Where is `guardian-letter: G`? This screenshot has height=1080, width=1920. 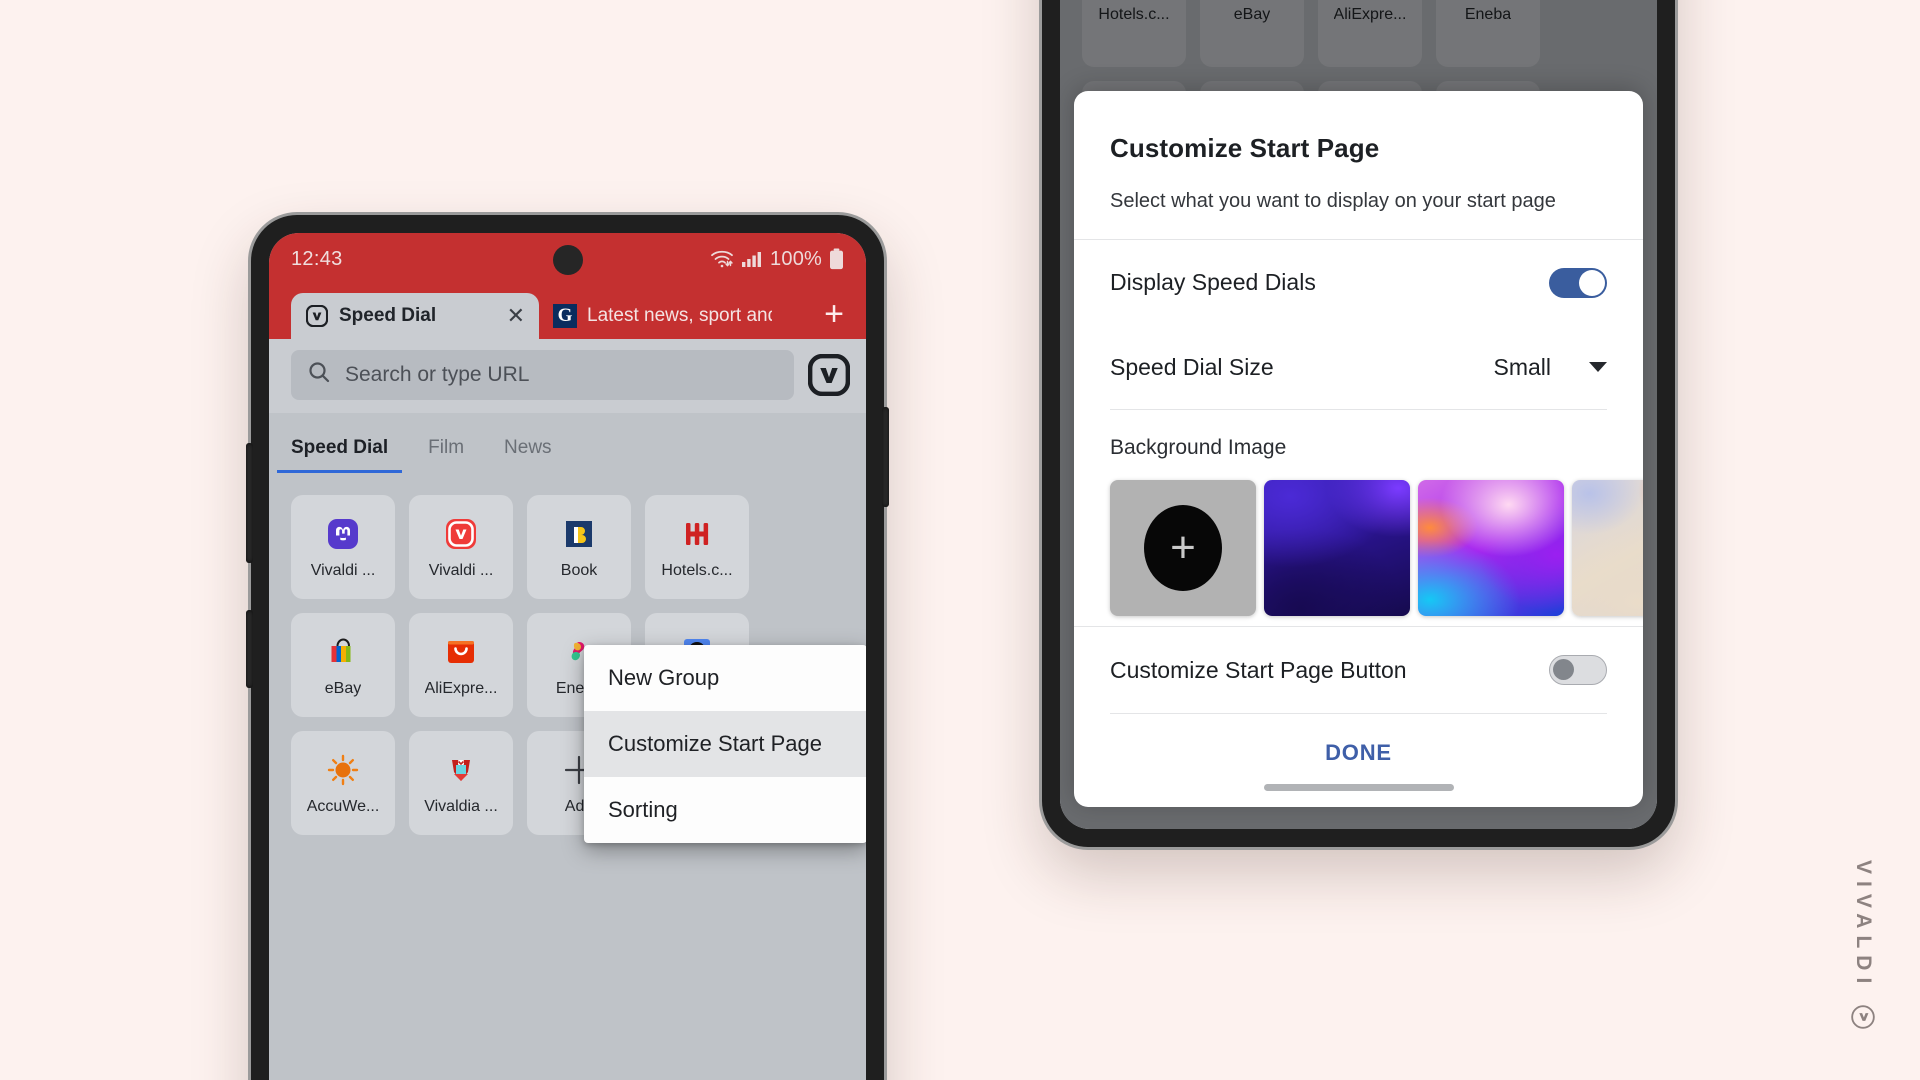
guardian-letter: G is located at coordinates (565, 316).